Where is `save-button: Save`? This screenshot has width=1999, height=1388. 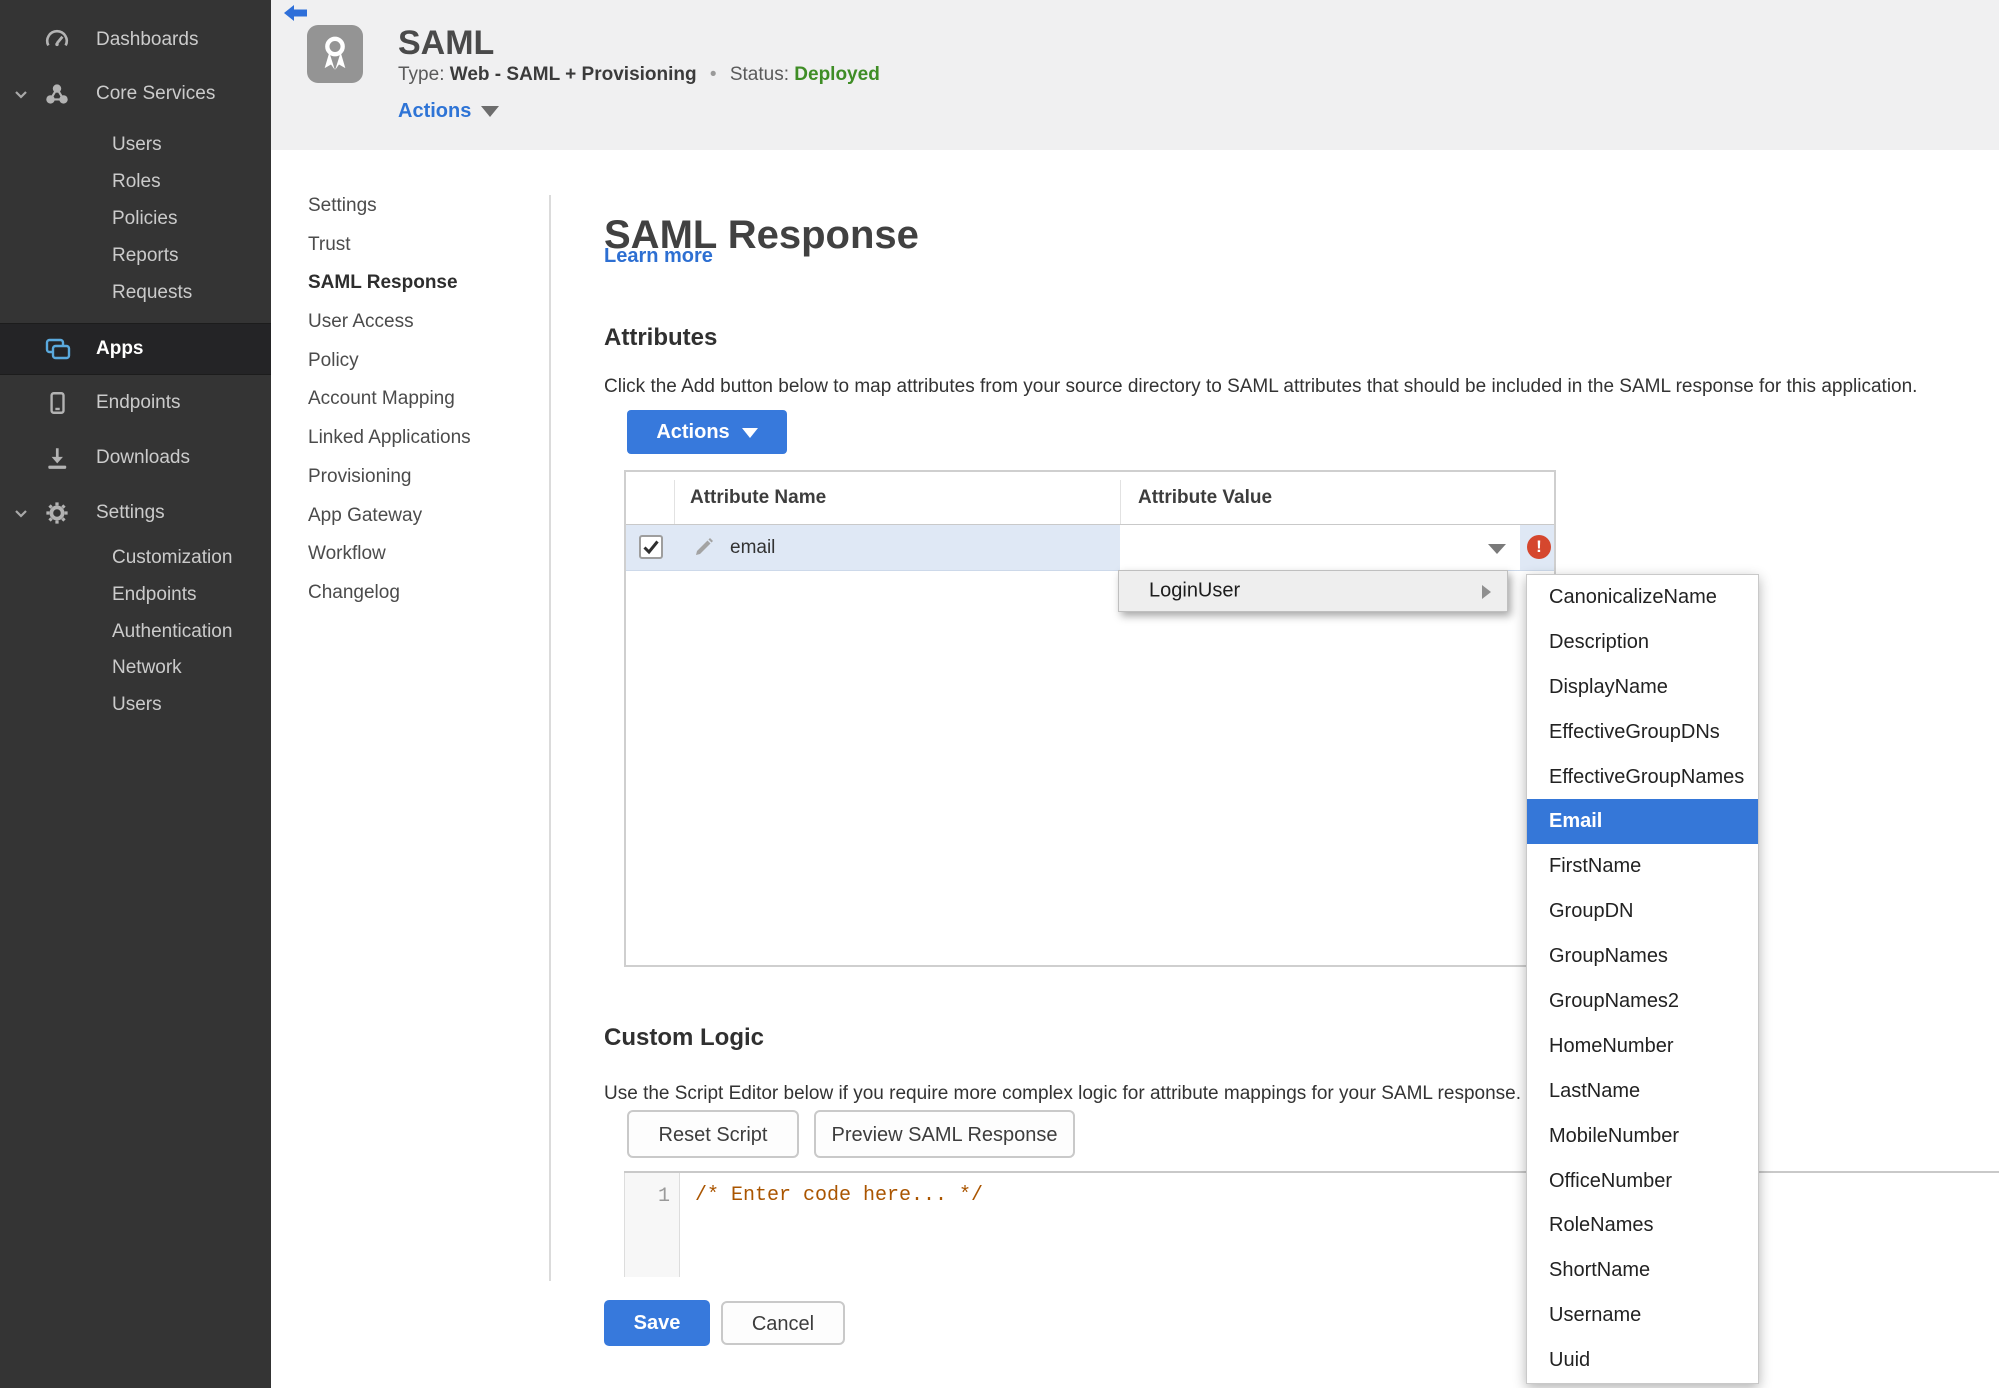
save-button: Save is located at coordinates (657, 1323).